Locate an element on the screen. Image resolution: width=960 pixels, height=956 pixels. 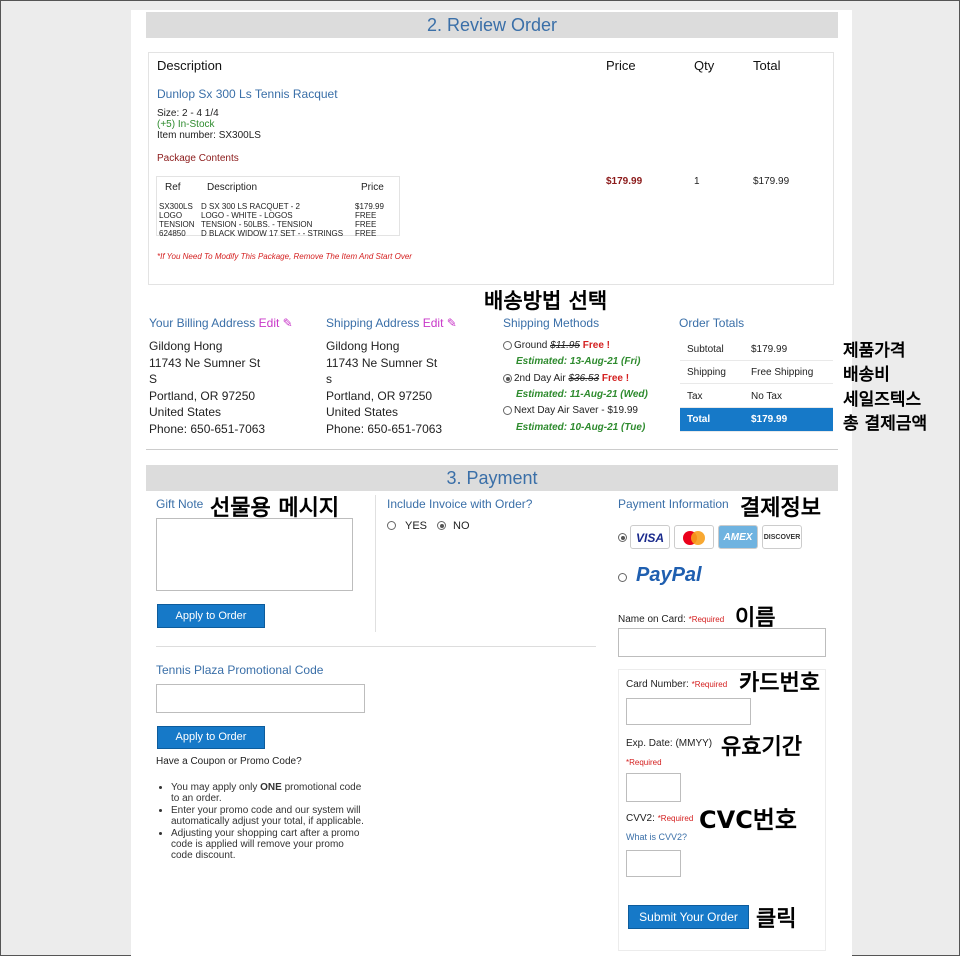
billing-title: Your Billing Address Edit ✎ is located at coordinates (221, 323).